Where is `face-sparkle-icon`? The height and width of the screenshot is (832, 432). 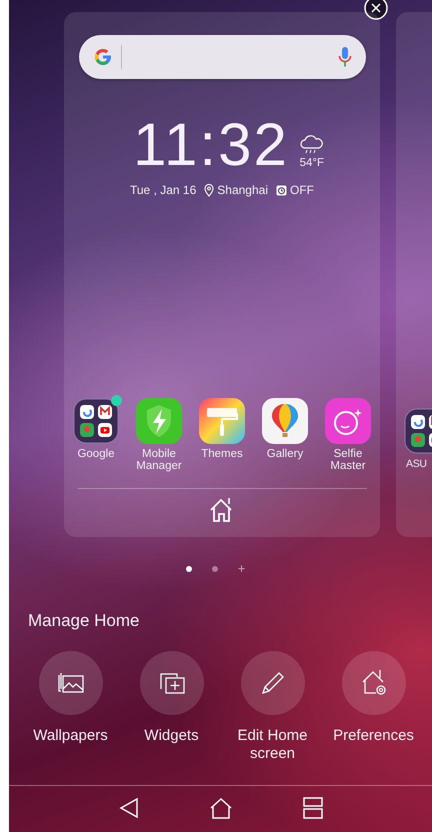
face-sparkle-icon is located at coordinates (348, 421).